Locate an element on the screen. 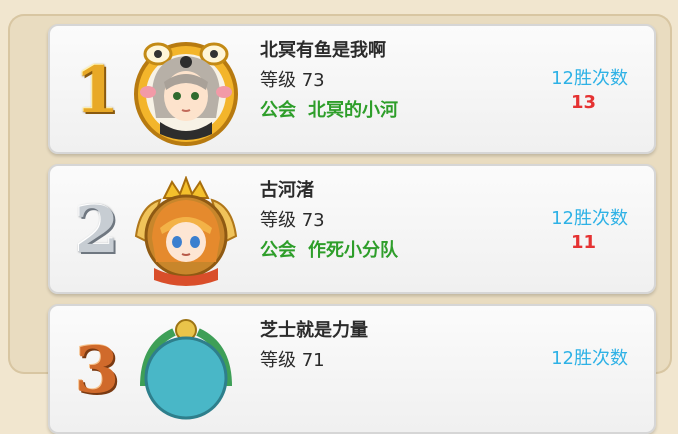 This screenshot has height=434, width=678. guild-name: 北冥的小河 is located at coordinates (353, 110).